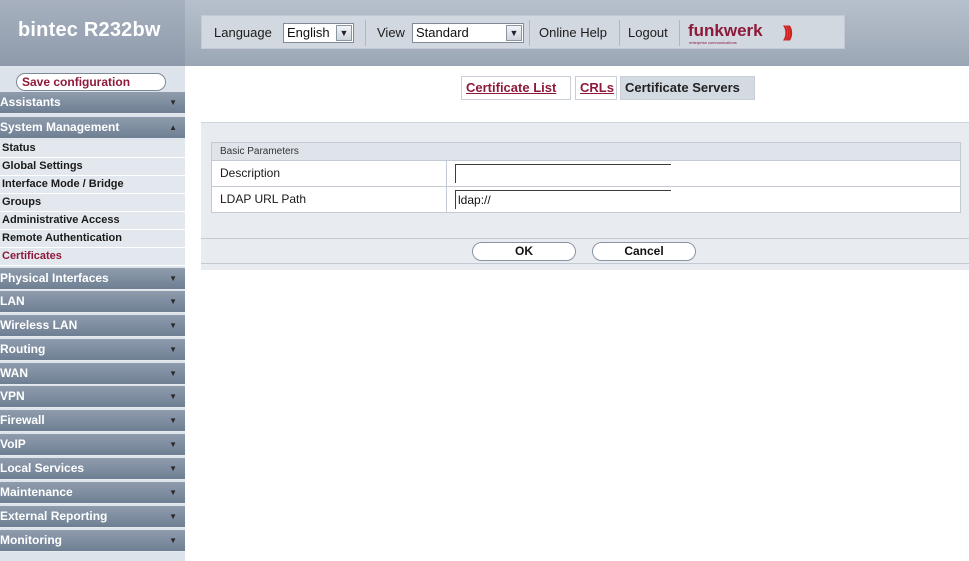  I want to click on view-select: Standard ▼, so click(468, 33).